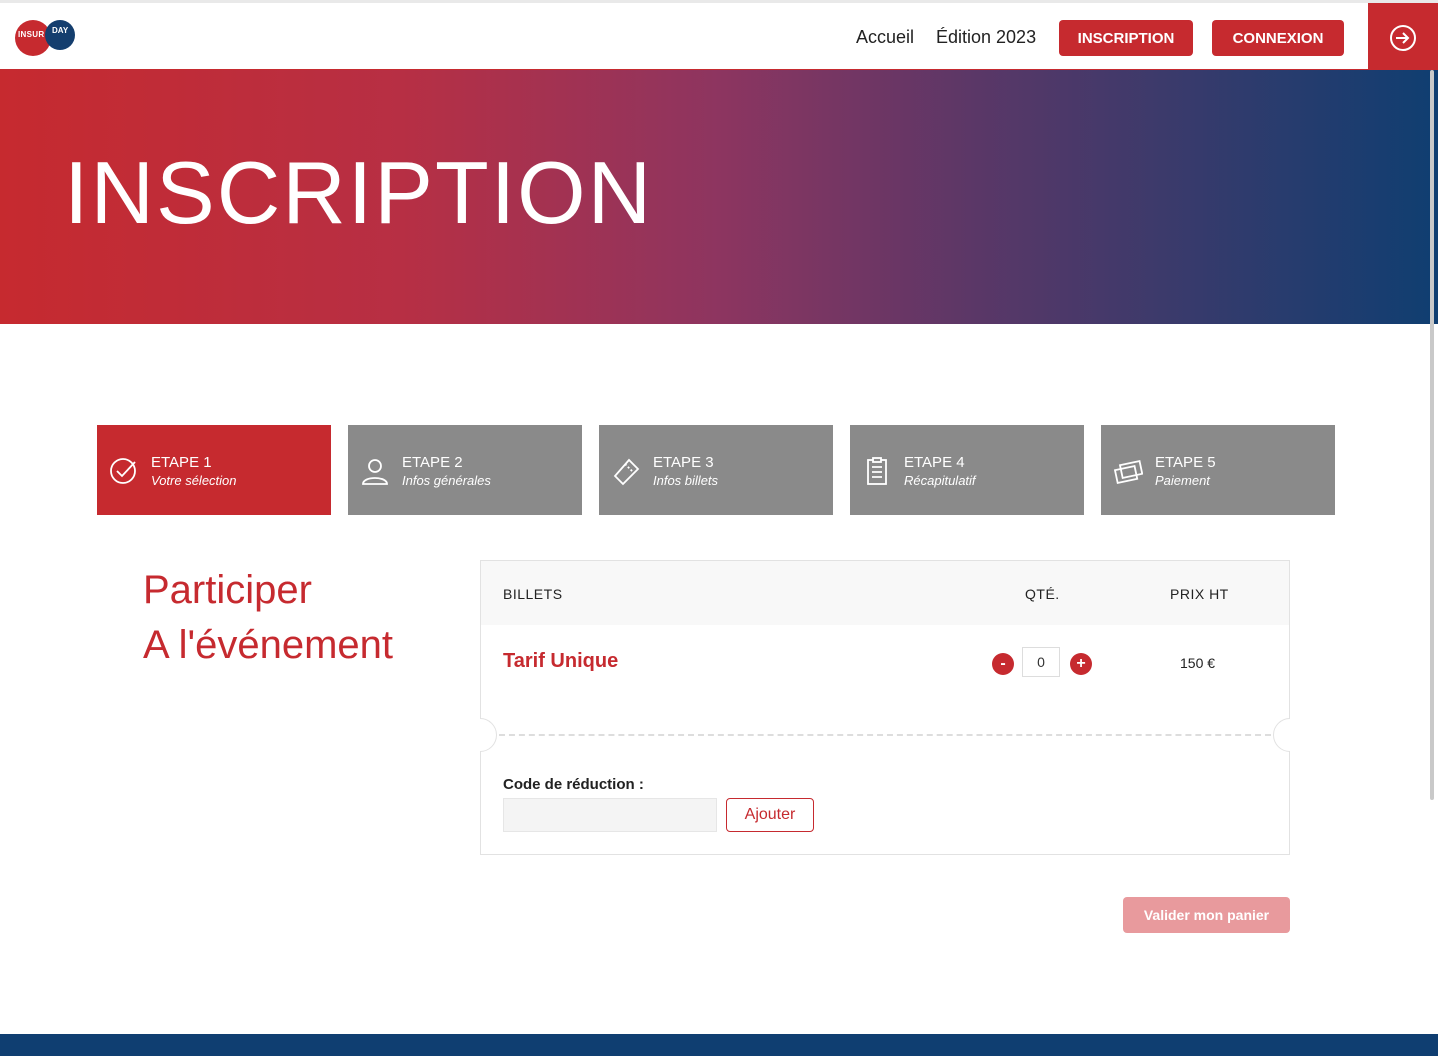  What do you see at coordinates (683, 462) in the screenshot?
I see `step-label: ETAPE 3` at bounding box center [683, 462].